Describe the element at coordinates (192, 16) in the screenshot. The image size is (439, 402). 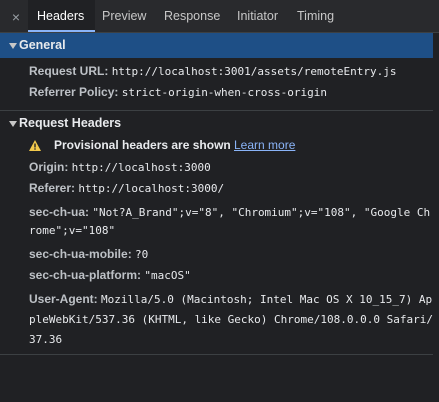
I see `tab-response: Response` at that location.